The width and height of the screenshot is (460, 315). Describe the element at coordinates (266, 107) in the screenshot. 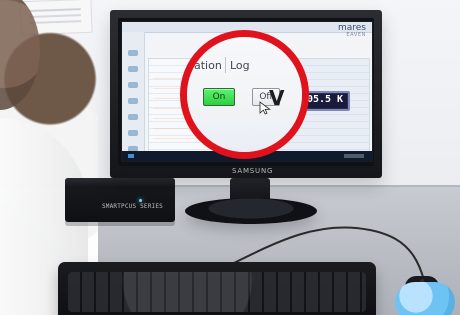

I see `mouse-cursor-icon` at that location.